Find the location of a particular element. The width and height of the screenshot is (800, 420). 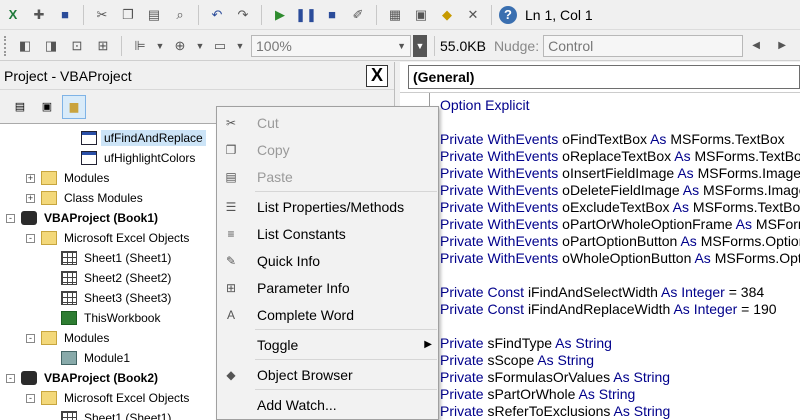

close-icon: X is located at coordinates (377, 75).